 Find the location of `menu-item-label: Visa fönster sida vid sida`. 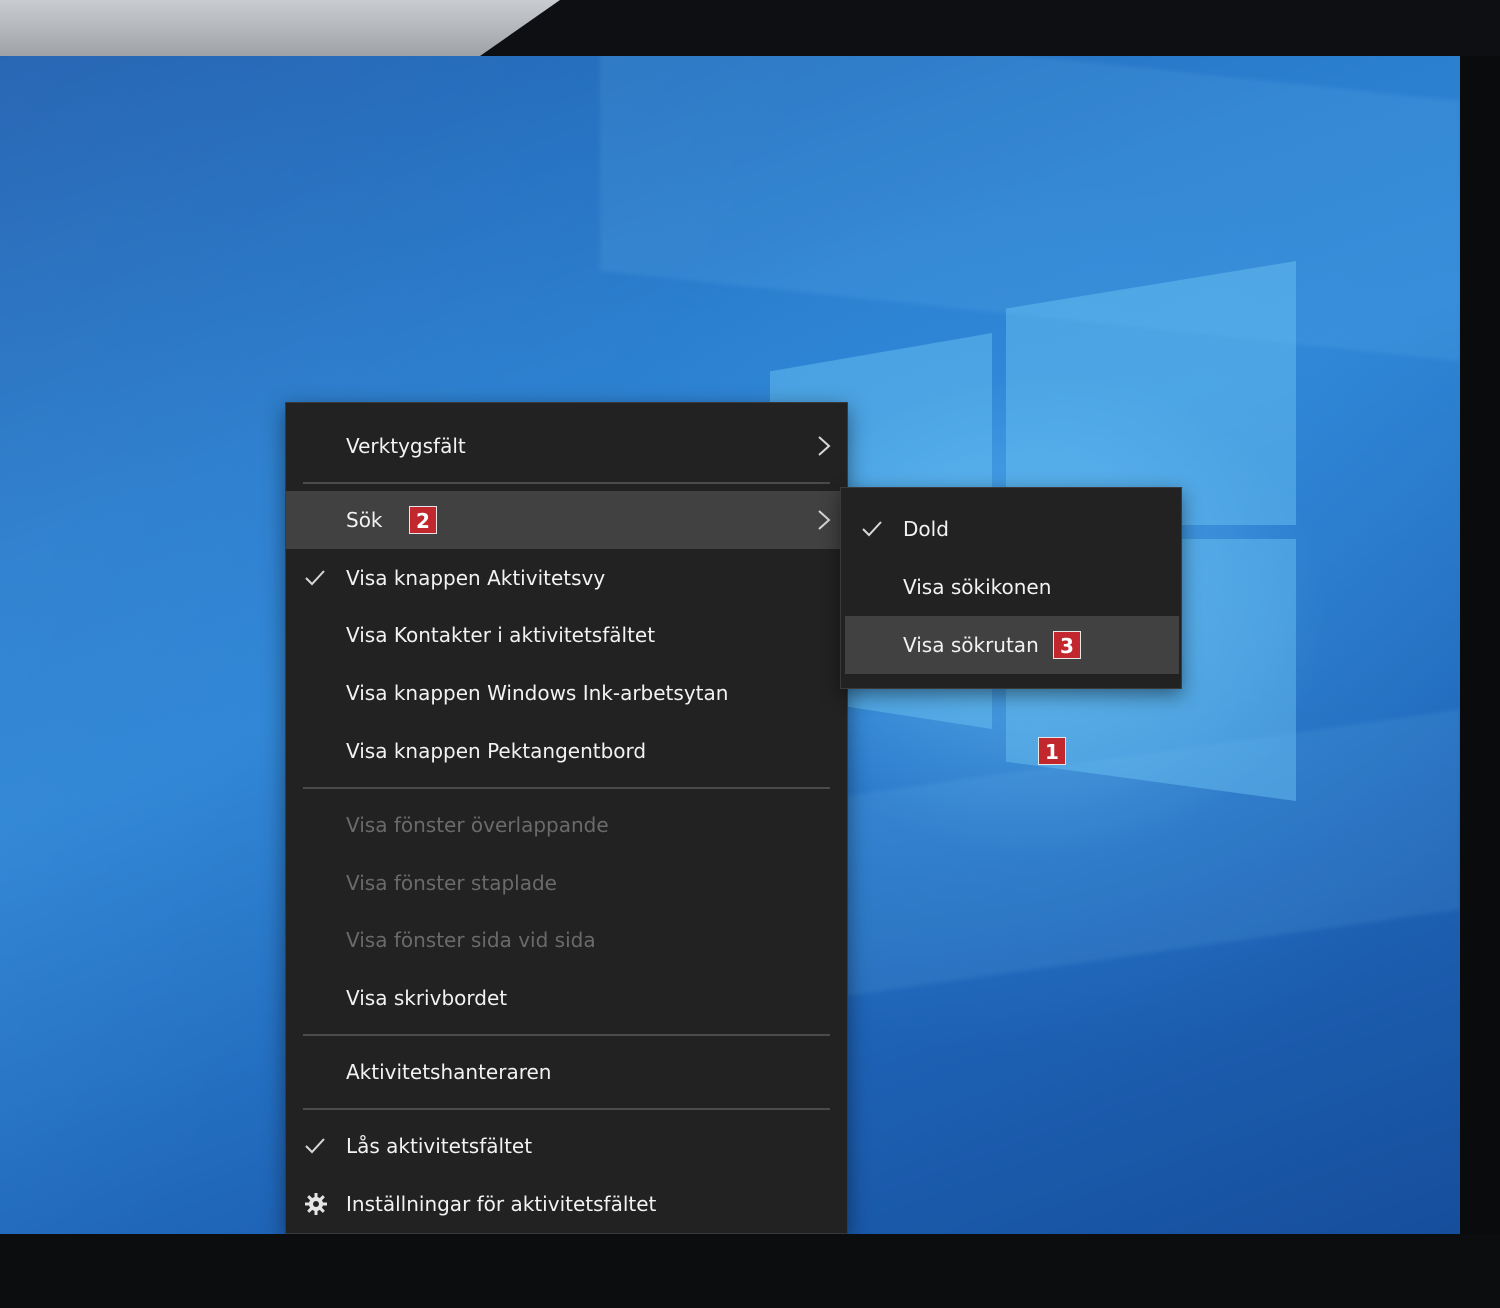

menu-item-label: Visa fönster sida vid sida is located at coordinates (471, 940).